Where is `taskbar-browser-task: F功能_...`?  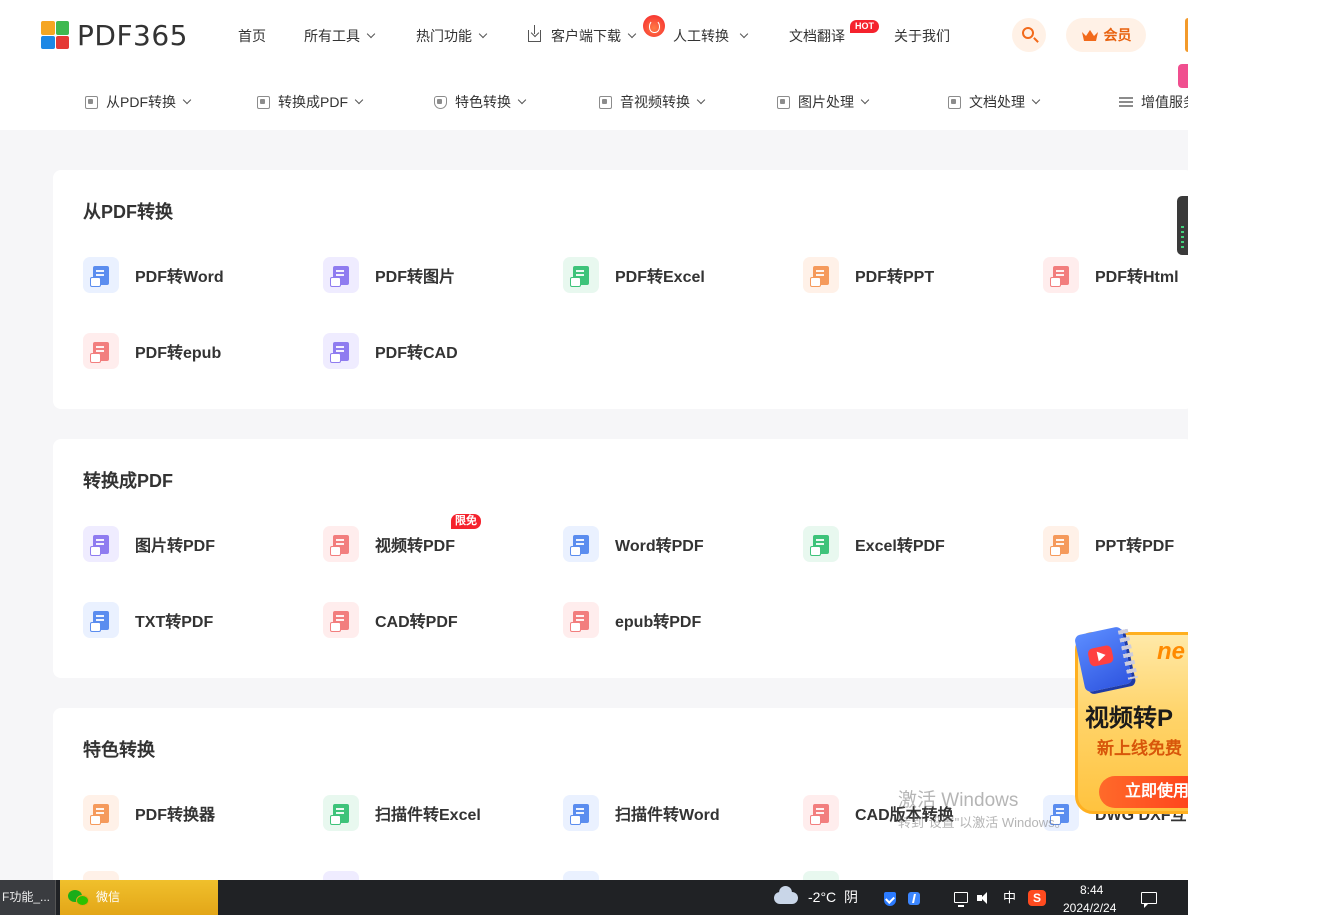 taskbar-browser-task: F功能_... is located at coordinates (28, 897).